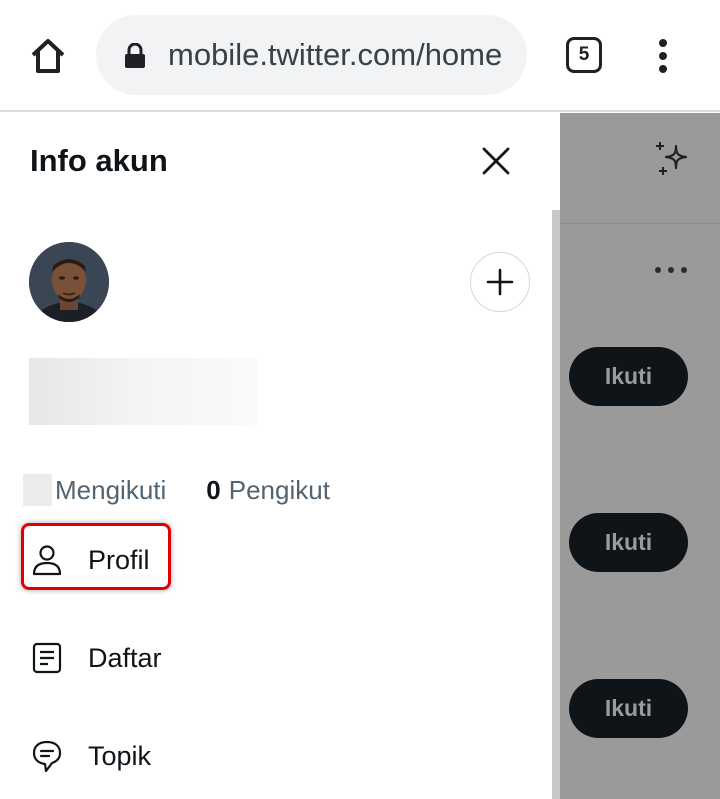  What do you see at coordinates (496, 161) in the screenshot?
I see `close-icon` at bounding box center [496, 161].